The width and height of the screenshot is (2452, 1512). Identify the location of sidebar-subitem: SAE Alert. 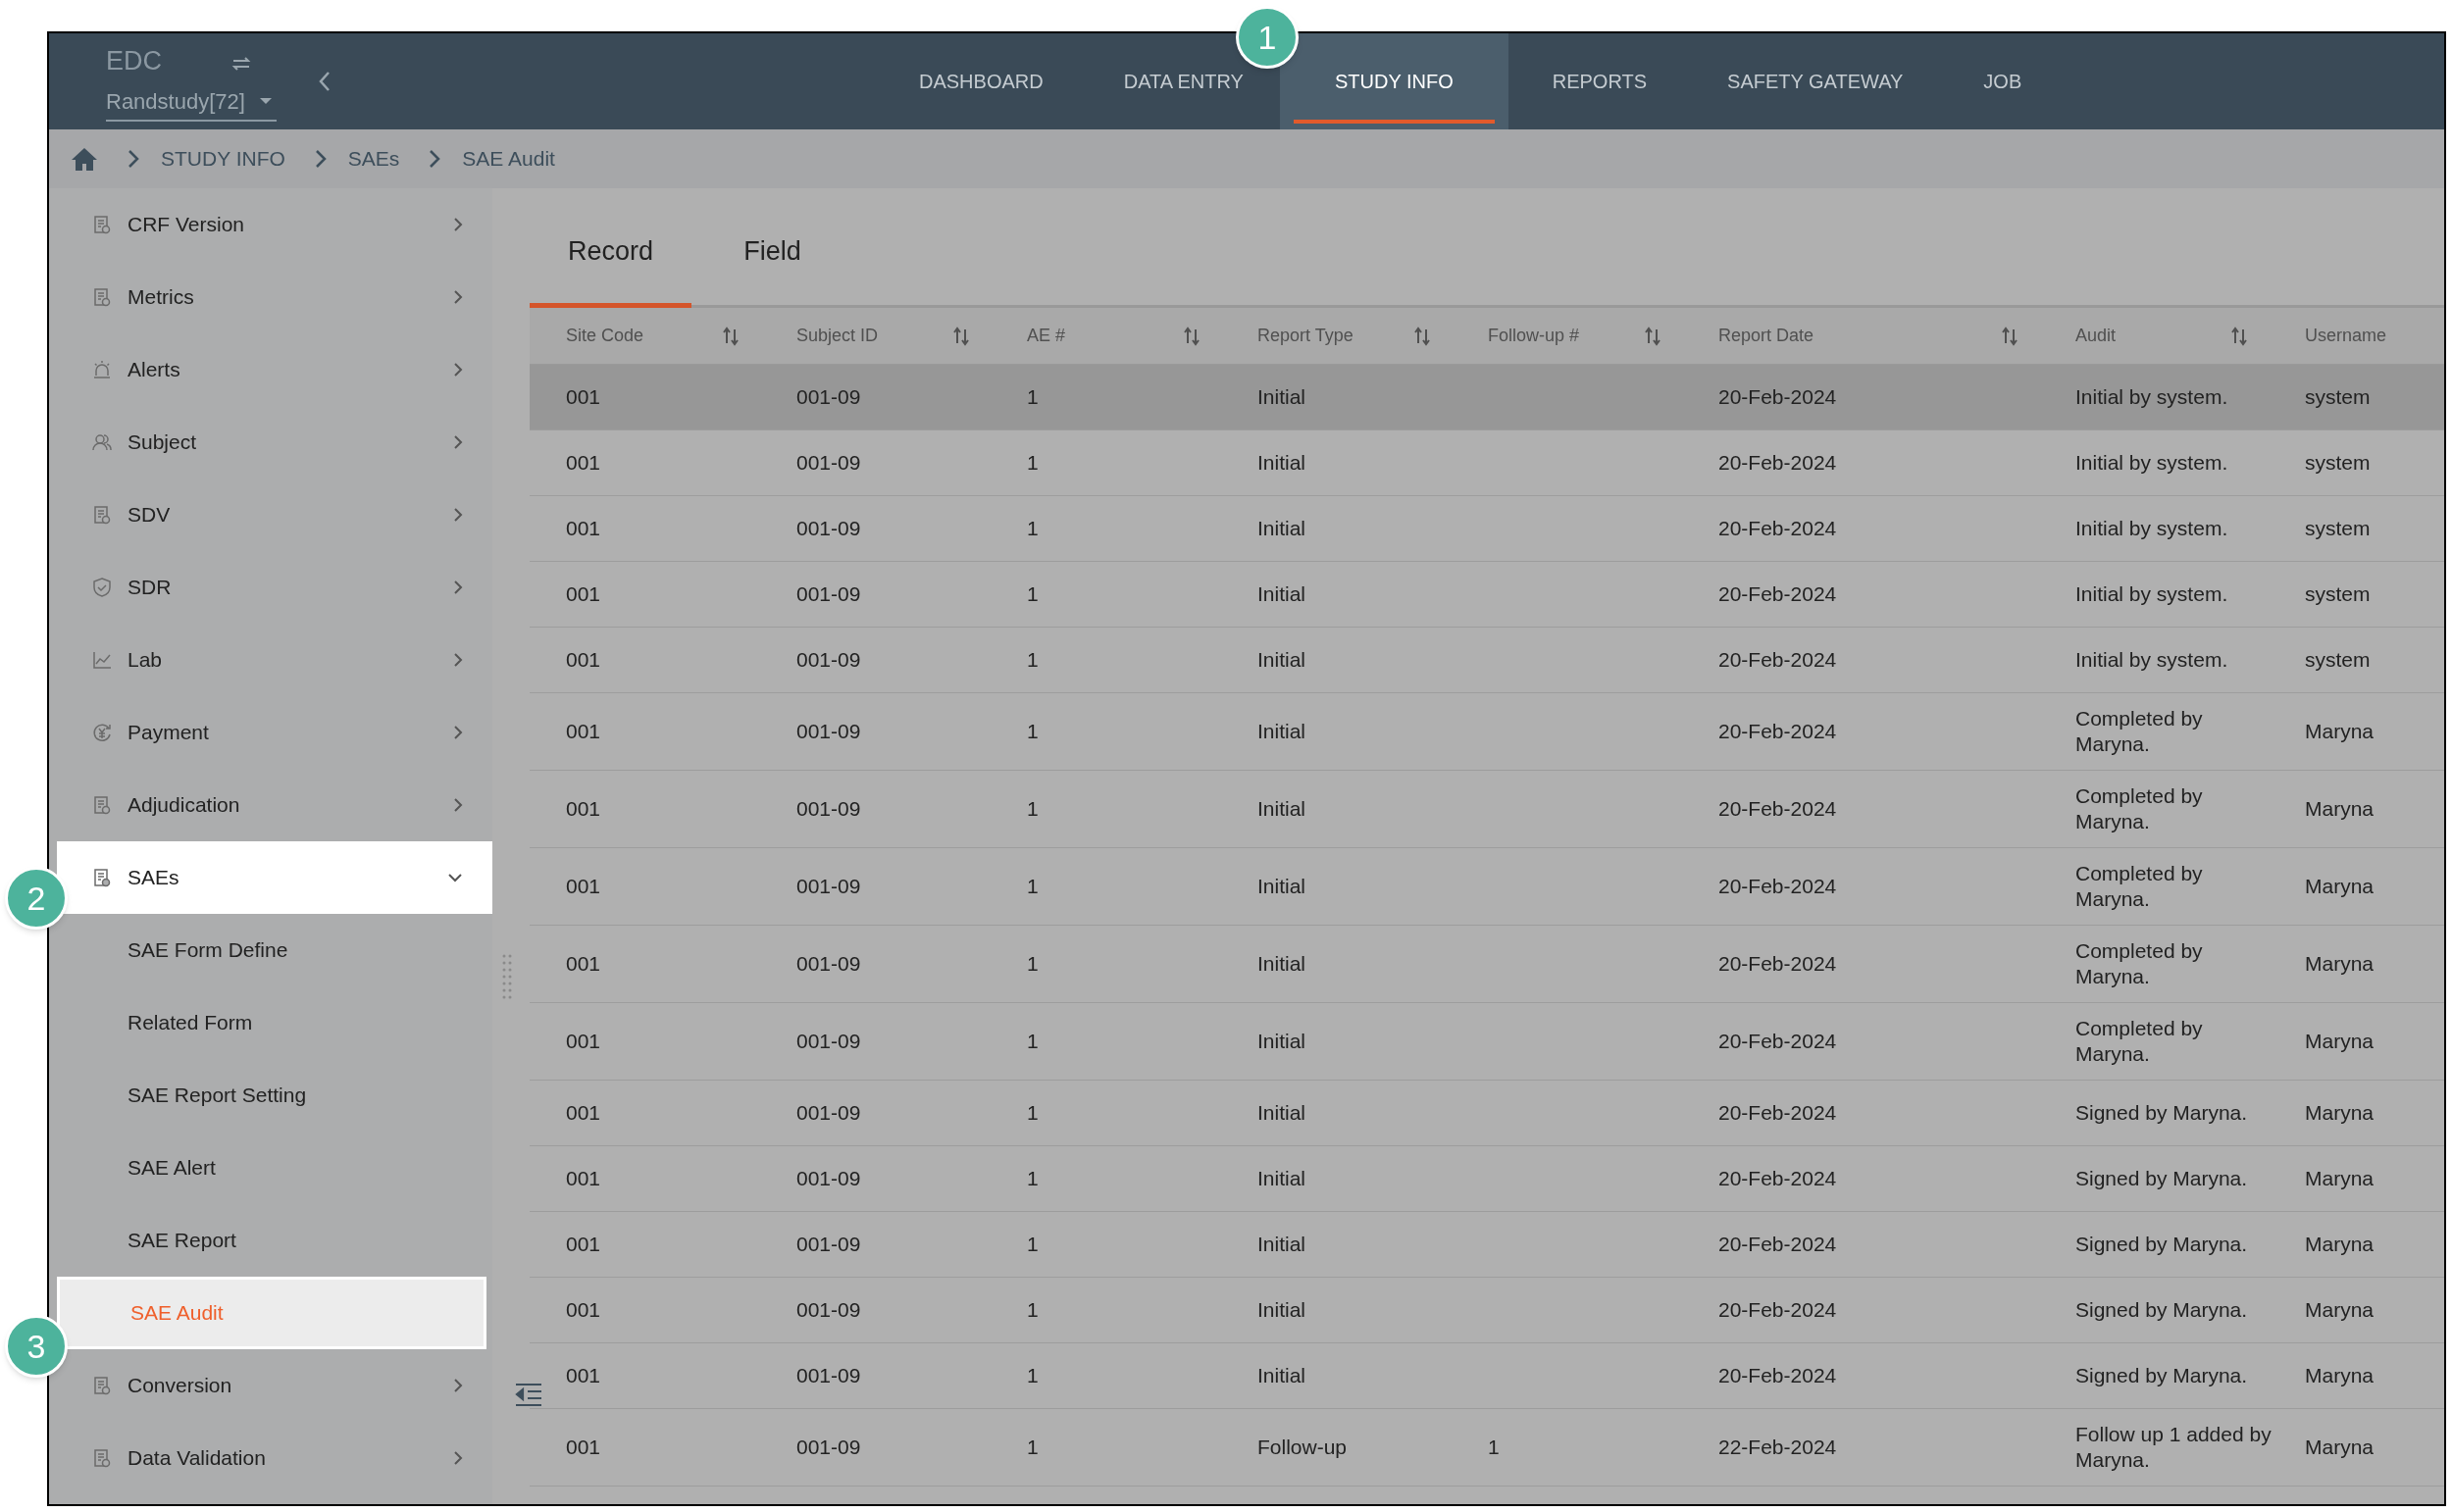
(271, 1168).